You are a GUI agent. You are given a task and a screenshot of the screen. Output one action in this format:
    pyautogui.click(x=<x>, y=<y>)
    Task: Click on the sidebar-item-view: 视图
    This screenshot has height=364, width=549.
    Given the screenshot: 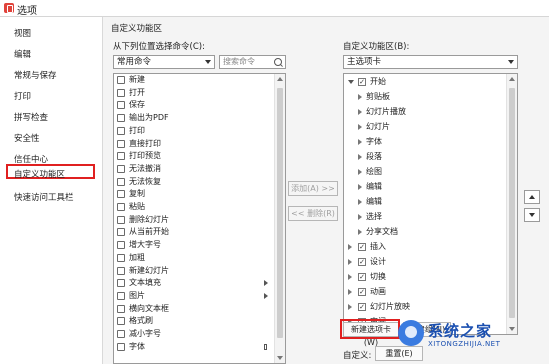 What is the action you would take?
    pyautogui.click(x=22, y=33)
    